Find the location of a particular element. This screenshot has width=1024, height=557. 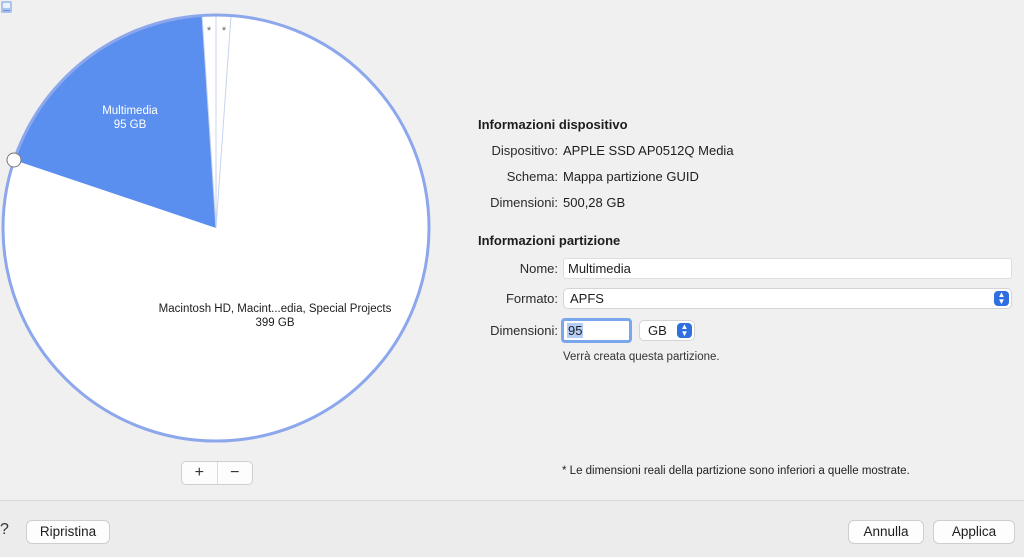

multimedia-name: Multimedia is located at coordinates (130, 111).